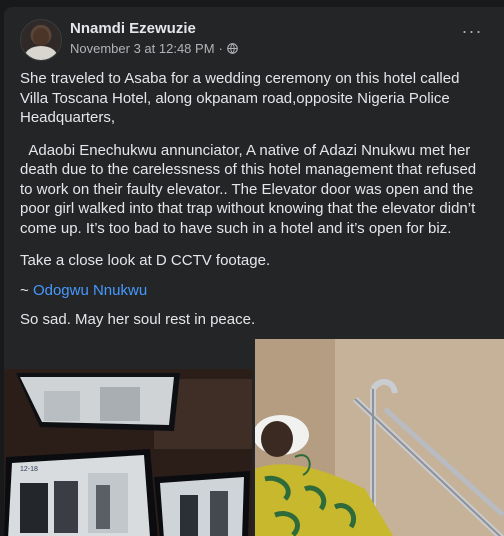 Image resolution: width=504 pixels, height=536 pixels. I want to click on paragraph-4: ~ Odogwu Nnukwu, so click(251, 291).